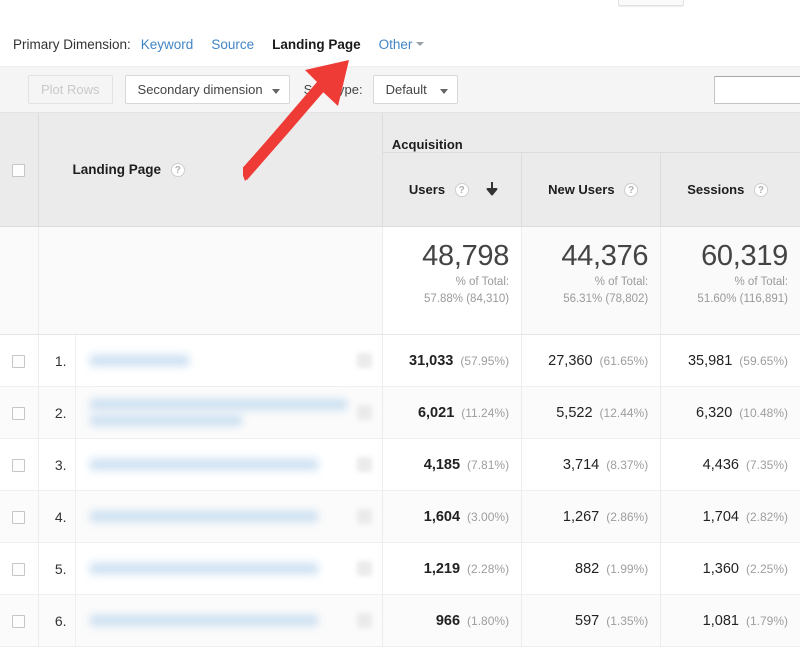 The height and width of the screenshot is (670, 800). Describe the element at coordinates (210, 170) in the screenshot. I see `dimension-header: Landing Page ?` at that location.